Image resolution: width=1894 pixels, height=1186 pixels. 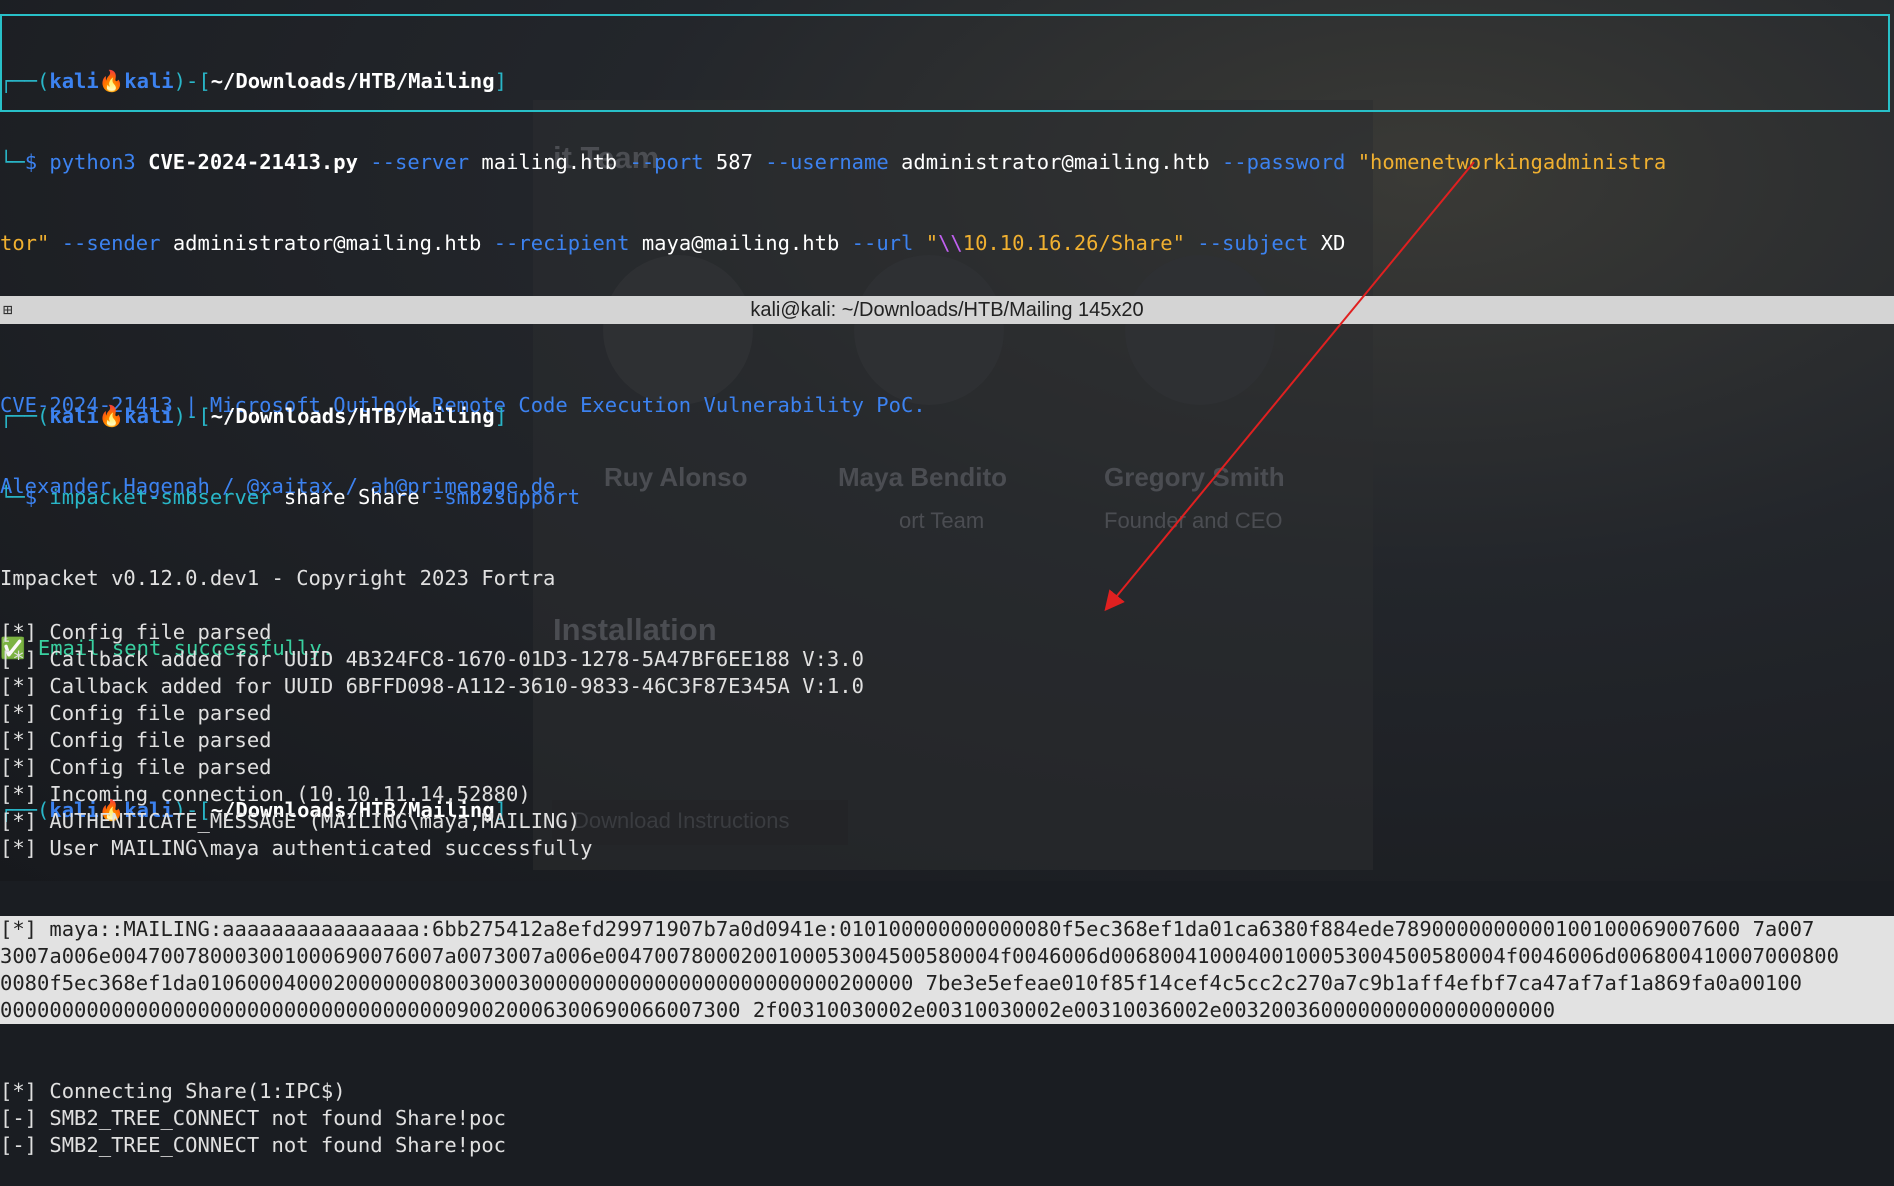 I want to click on red-annotation-arrow, so click(x=1289, y=386).